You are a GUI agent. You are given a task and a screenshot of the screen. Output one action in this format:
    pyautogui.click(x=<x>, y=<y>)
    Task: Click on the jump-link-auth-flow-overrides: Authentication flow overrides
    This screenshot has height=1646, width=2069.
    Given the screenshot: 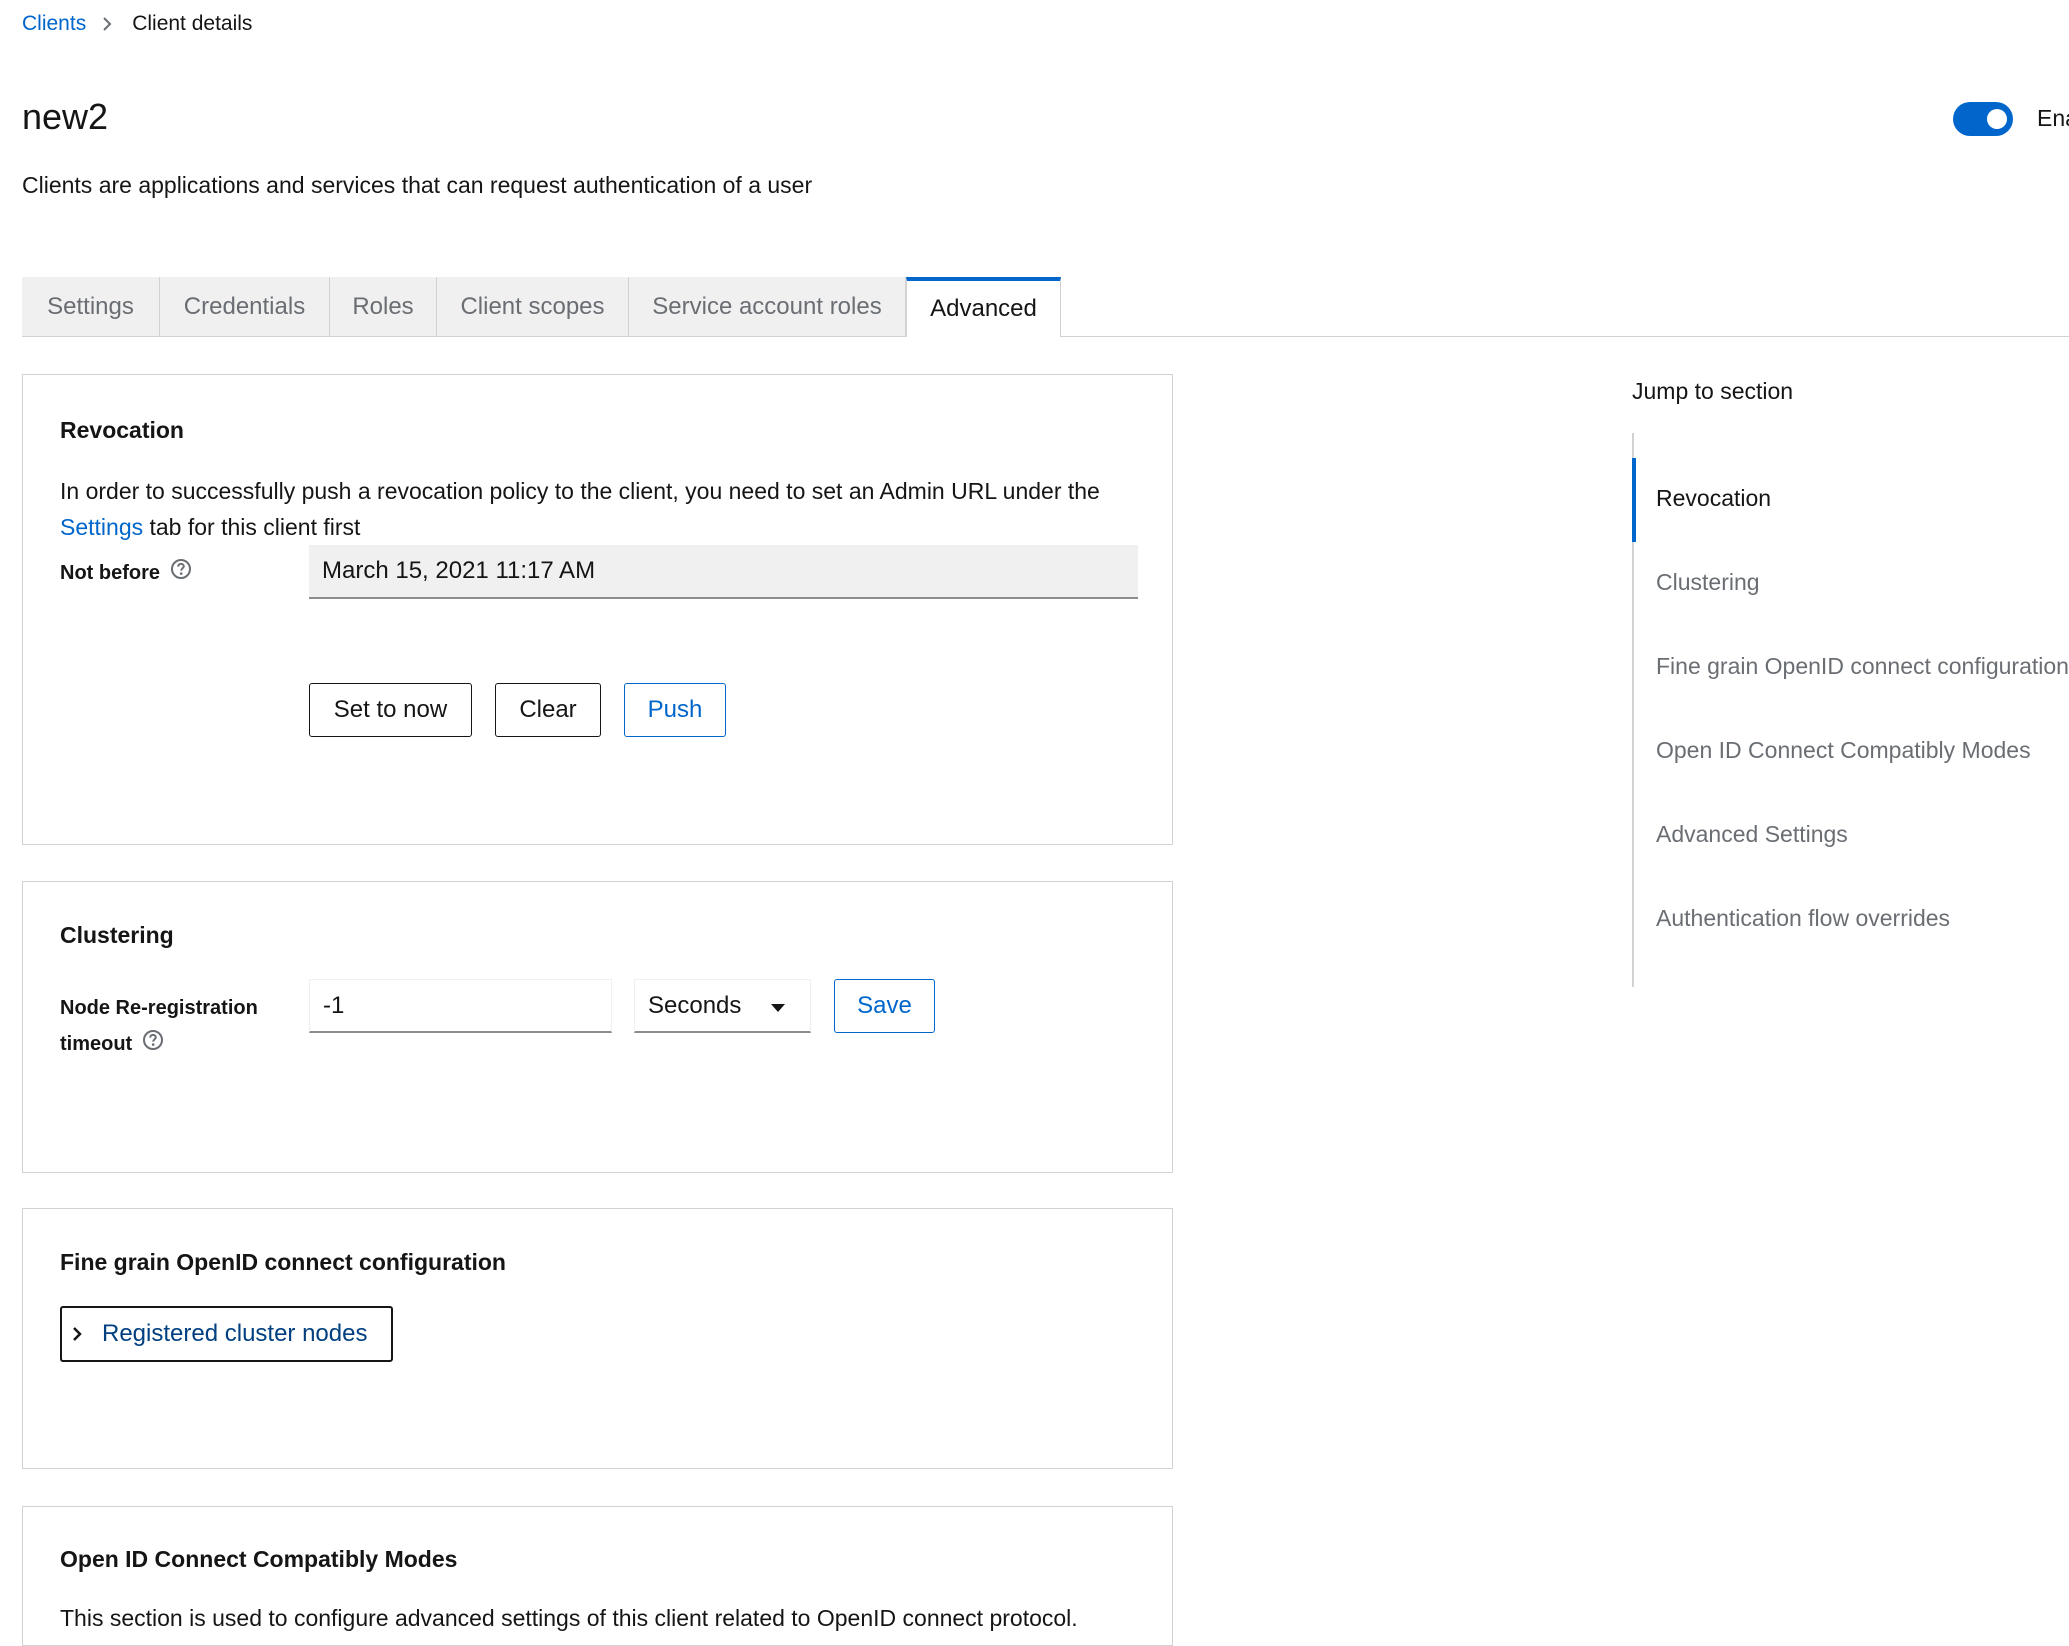 What is the action you would take?
    pyautogui.click(x=1803, y=918)
    